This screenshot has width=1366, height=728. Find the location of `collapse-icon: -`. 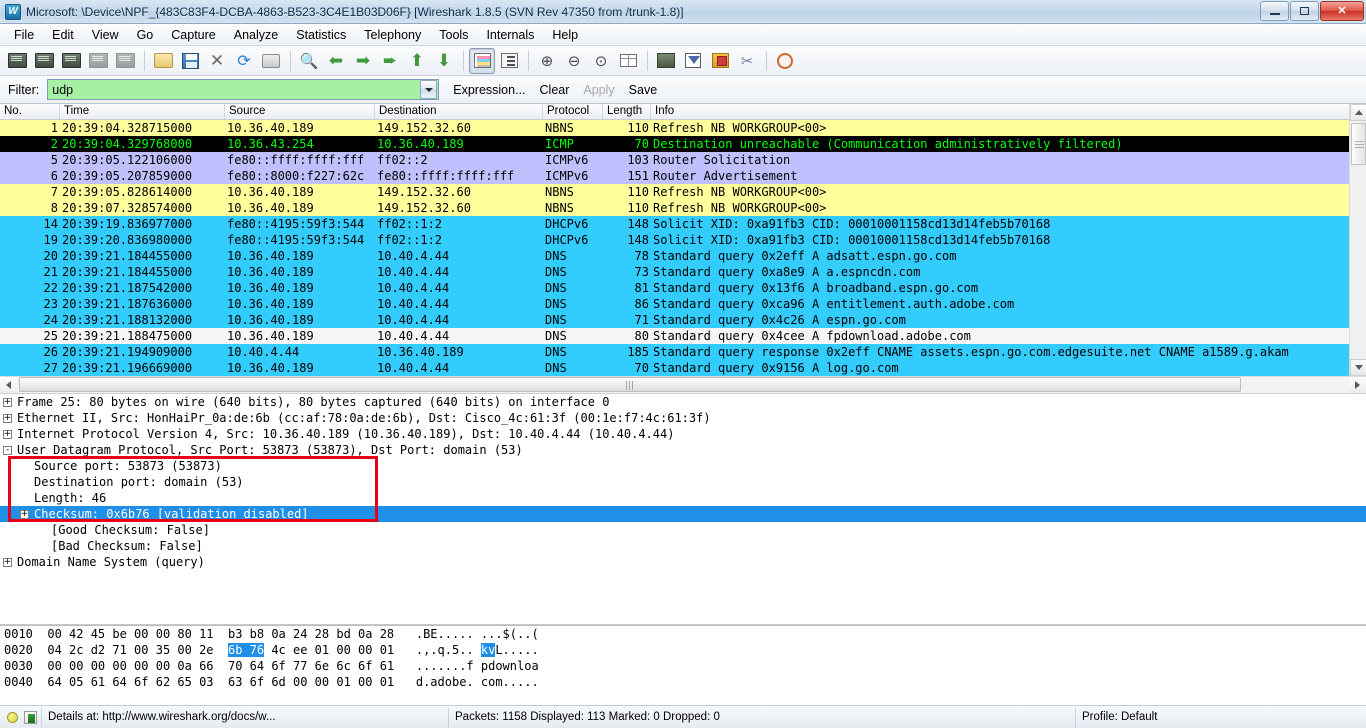

collapse-icon: - is located at coordinates (7, 450).